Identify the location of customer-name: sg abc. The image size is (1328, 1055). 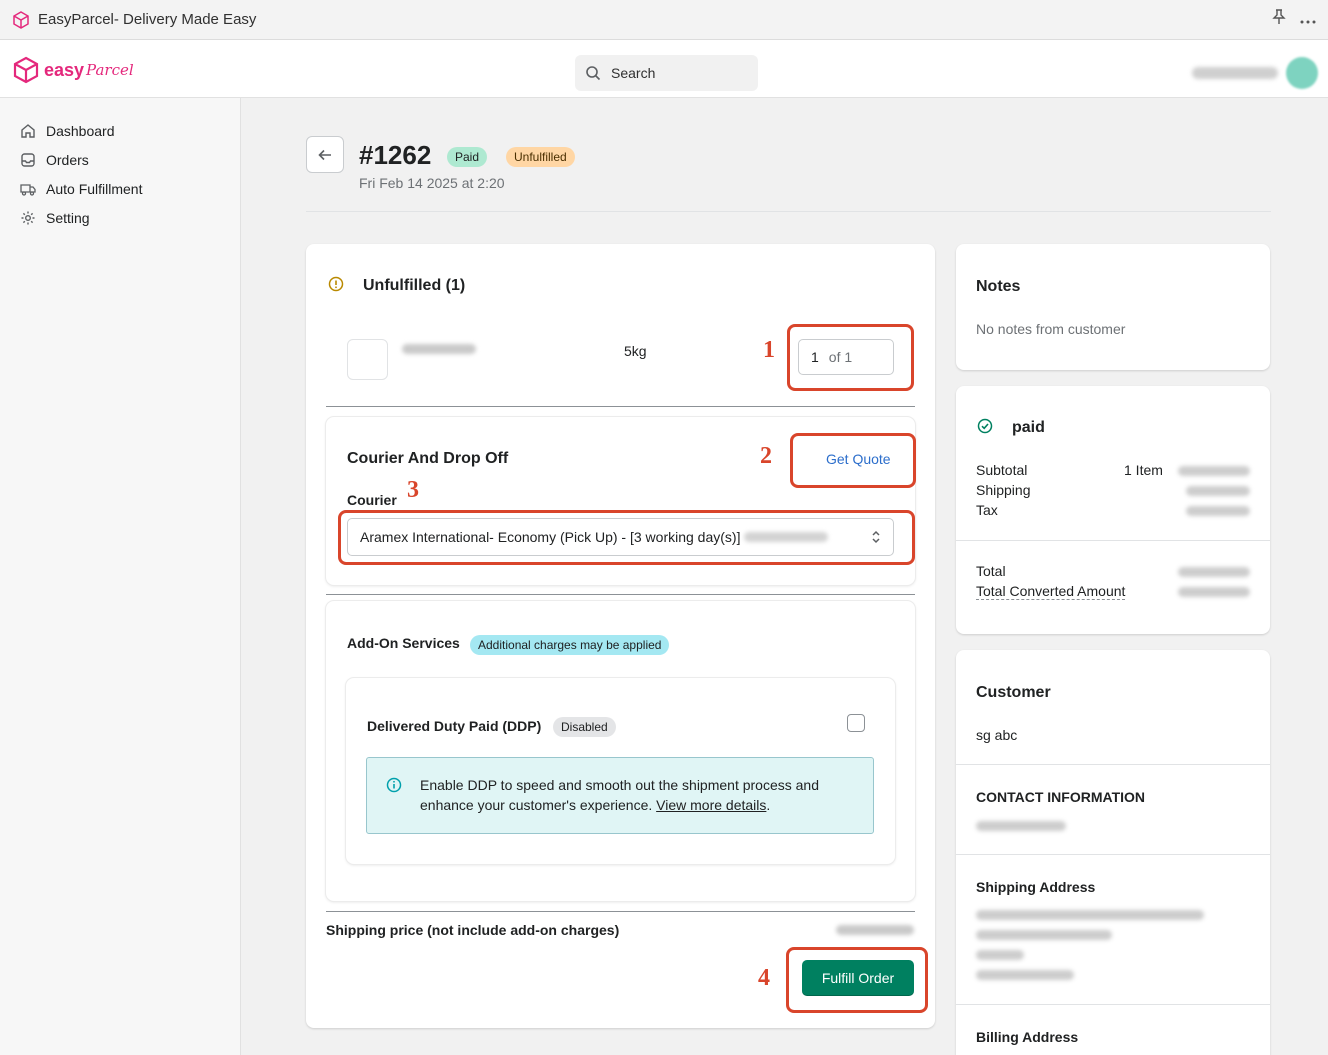
(996, 735).